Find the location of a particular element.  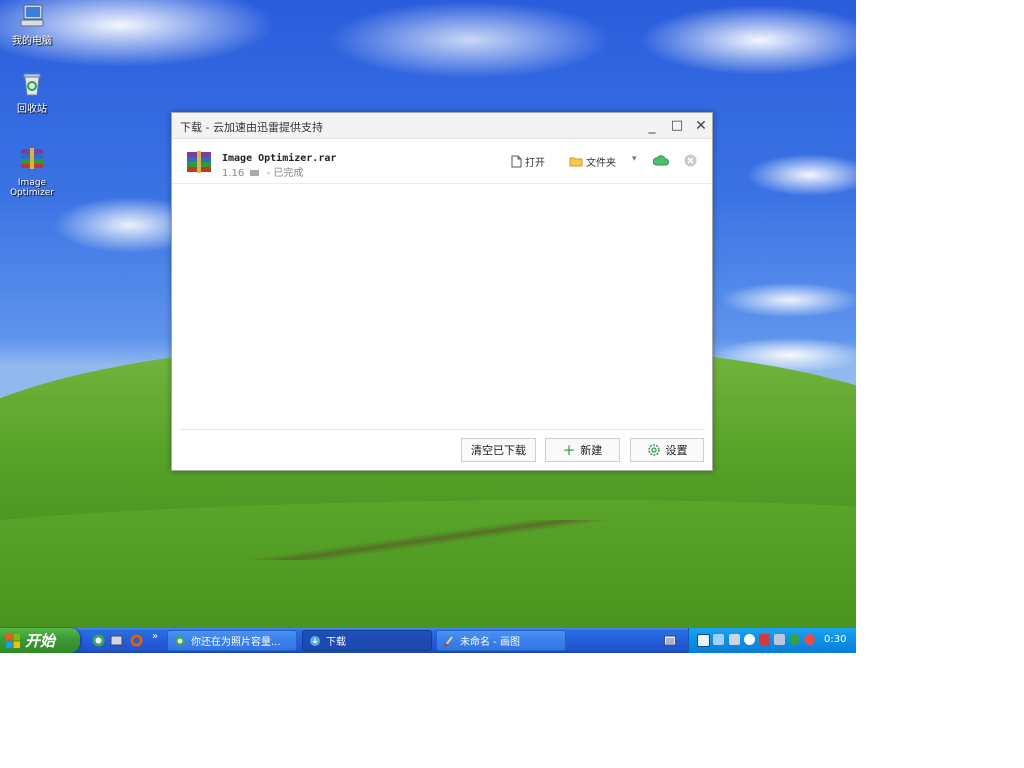

more-options-dropdown: ▾ is located at coordinates (634, 159).